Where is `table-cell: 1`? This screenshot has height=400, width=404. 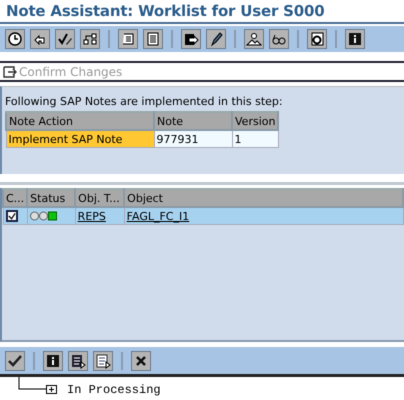
table-cell: 1 is located at coordinates (255, 139).